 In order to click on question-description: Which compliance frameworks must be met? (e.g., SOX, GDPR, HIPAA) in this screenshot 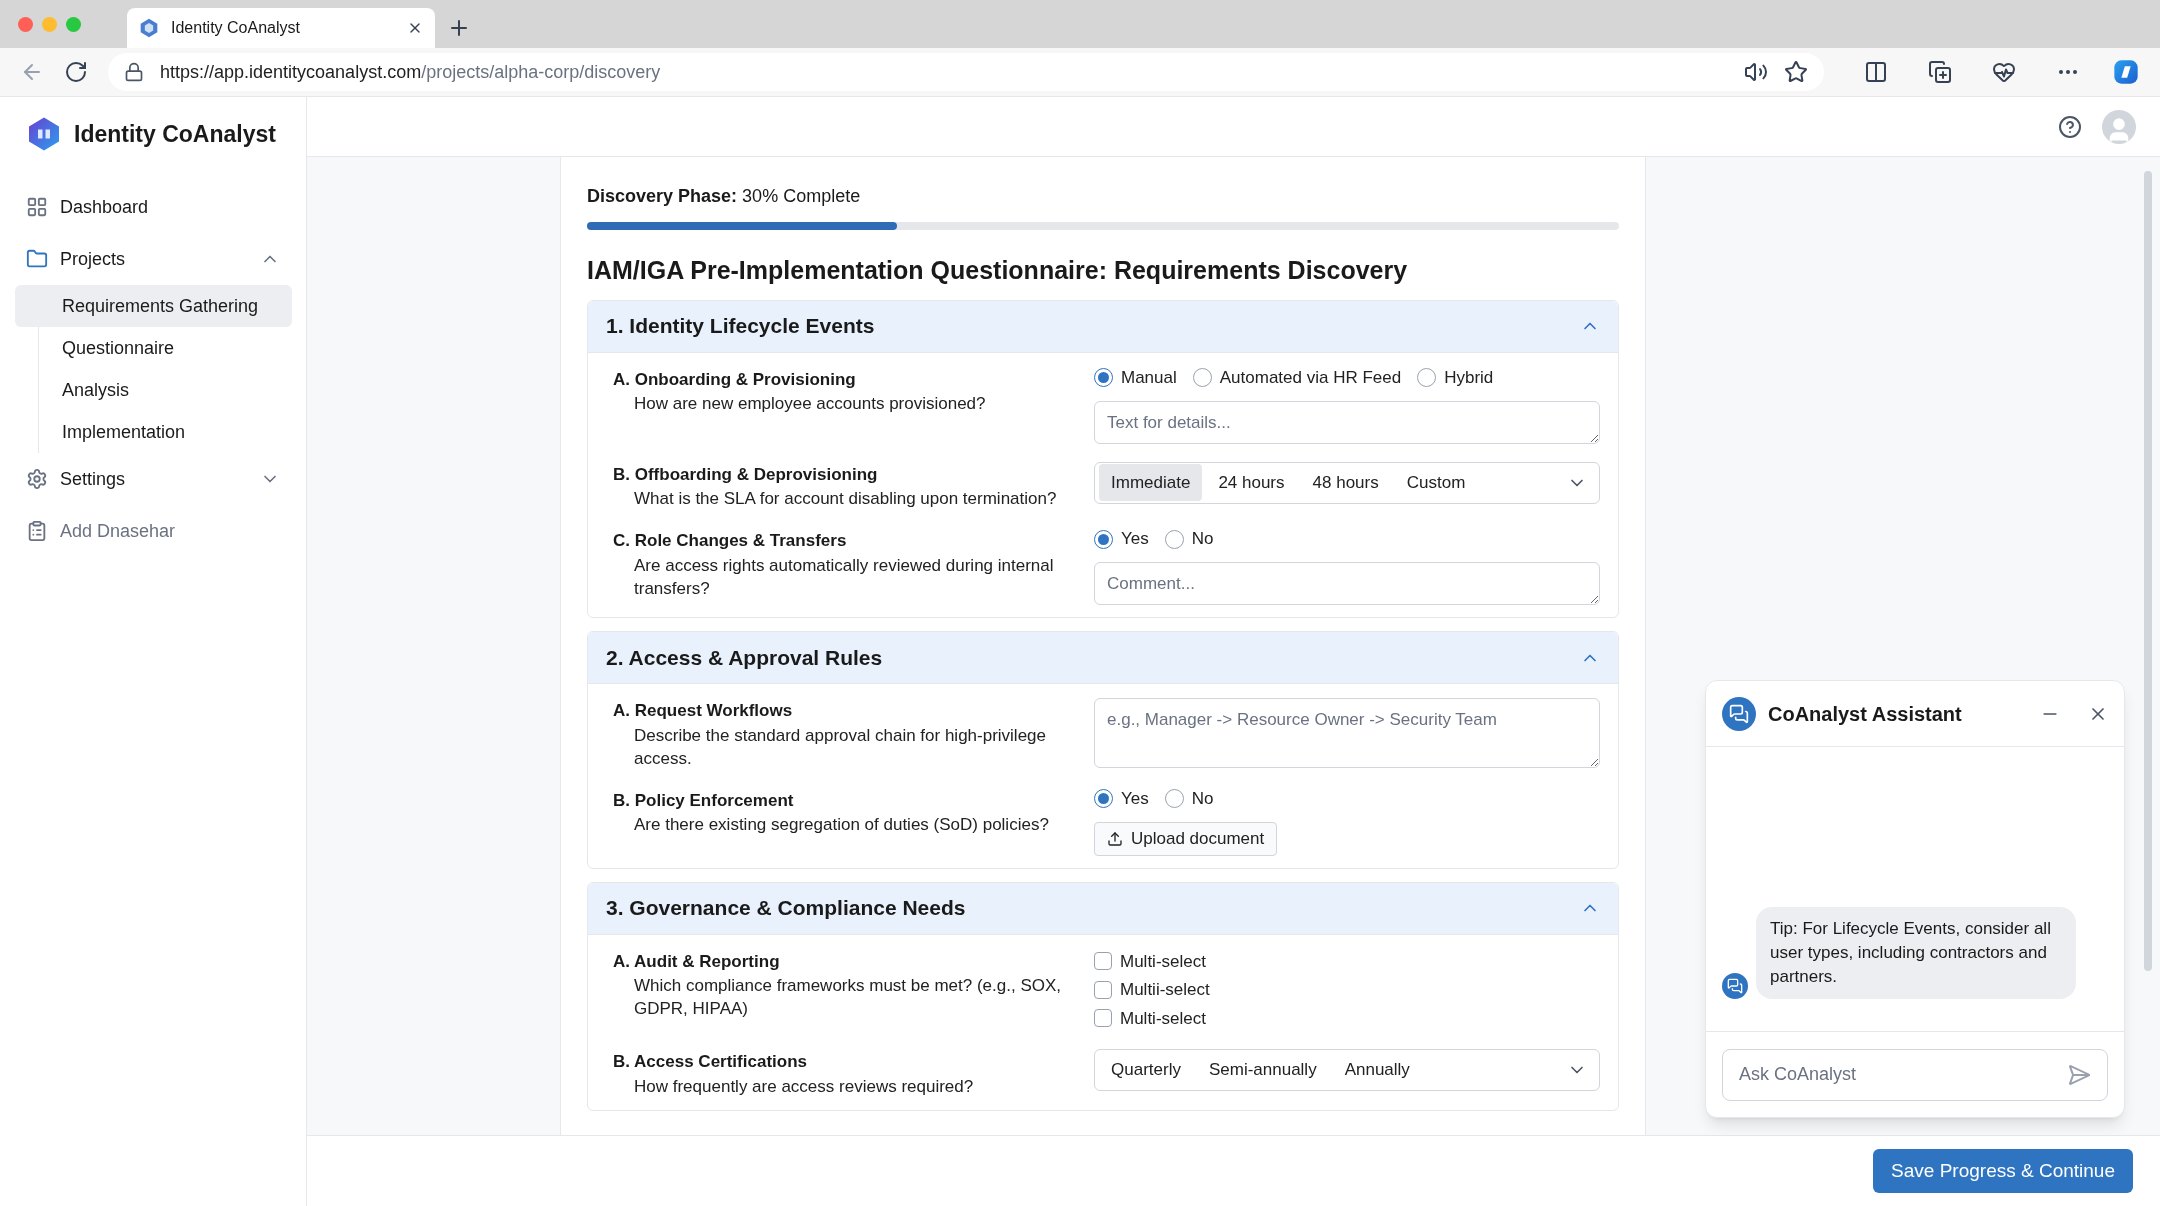, I will do `click(848, 997)`.